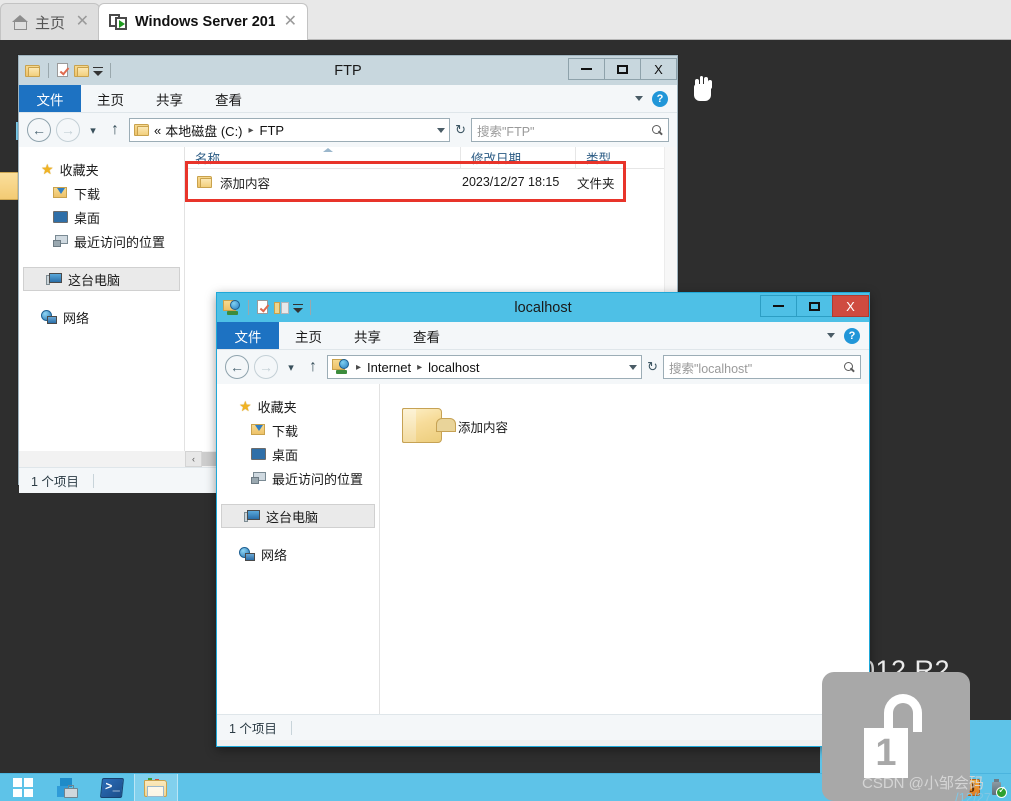 This screenshot has width=1011, height=801. Describe the element at coordinates (389, 367) in the screenshot. I see `breadcrumb-internet: Internet` at that location.